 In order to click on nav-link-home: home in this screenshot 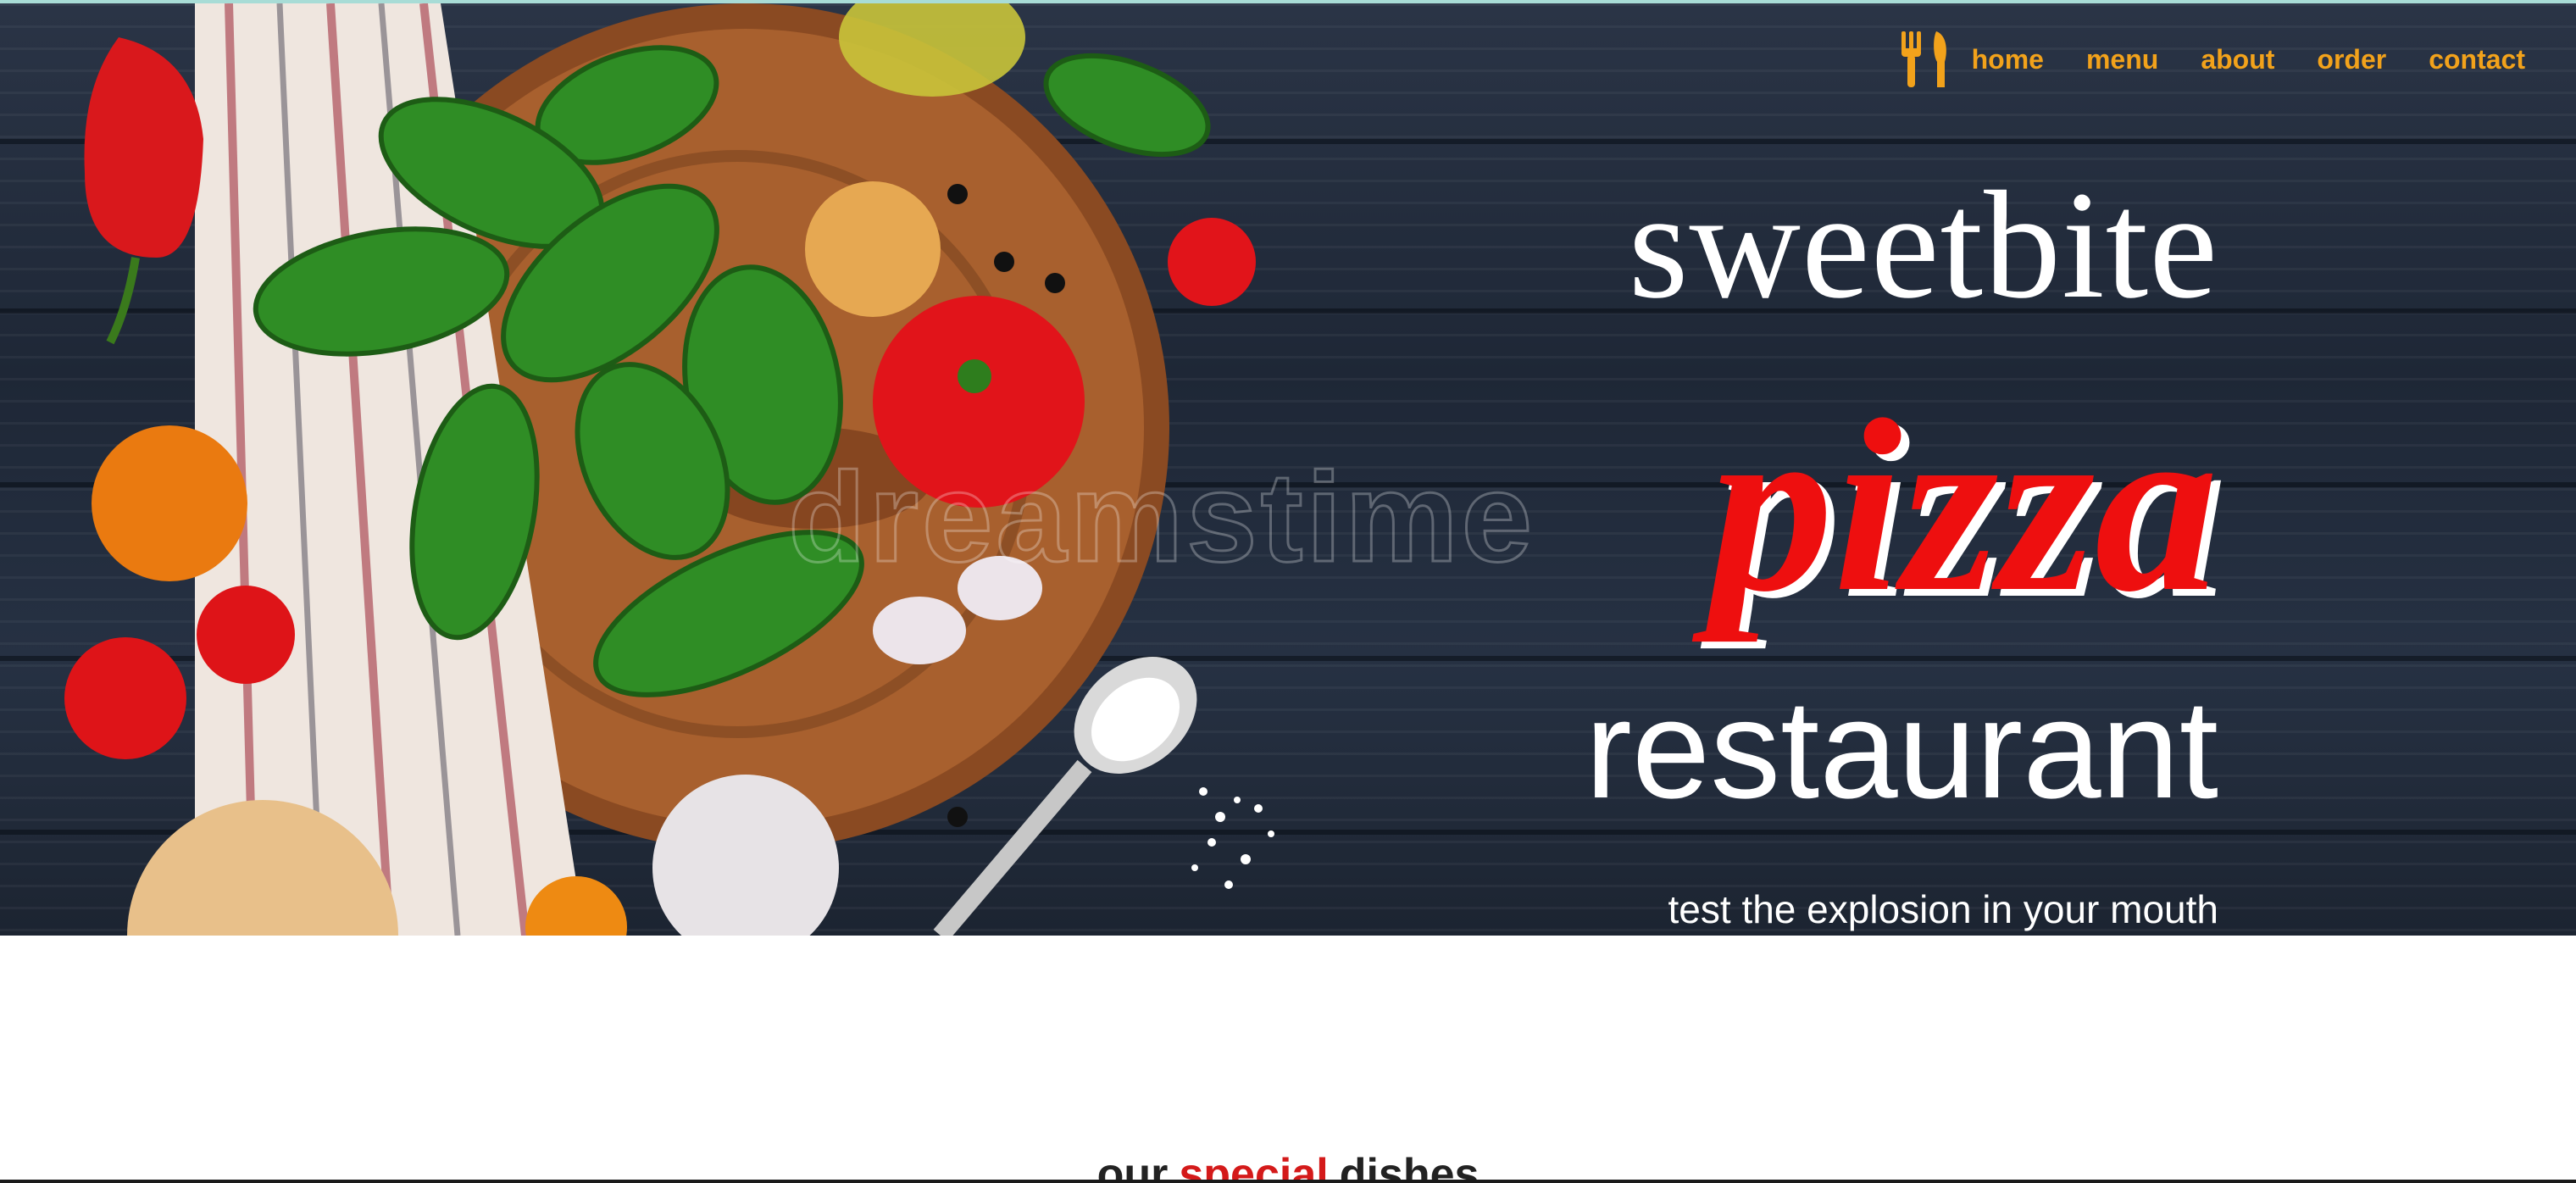, I will do `click(2008, 60)`.